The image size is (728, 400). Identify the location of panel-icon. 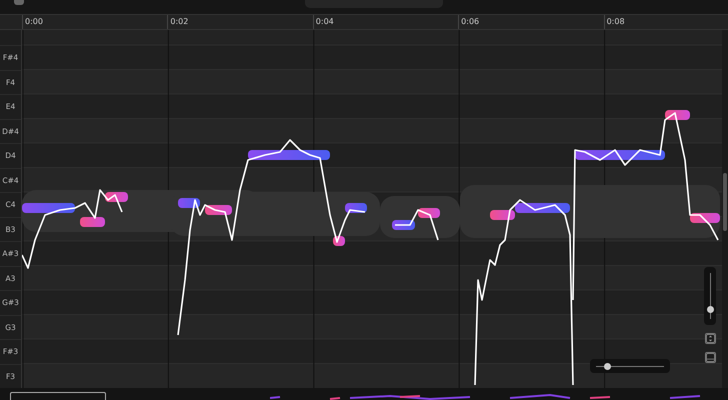
(710, 357).